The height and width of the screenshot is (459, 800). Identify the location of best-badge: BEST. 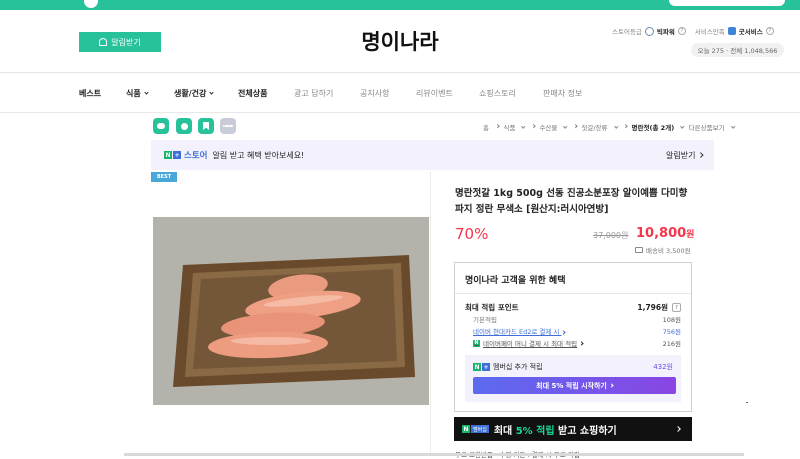
(164, 177).